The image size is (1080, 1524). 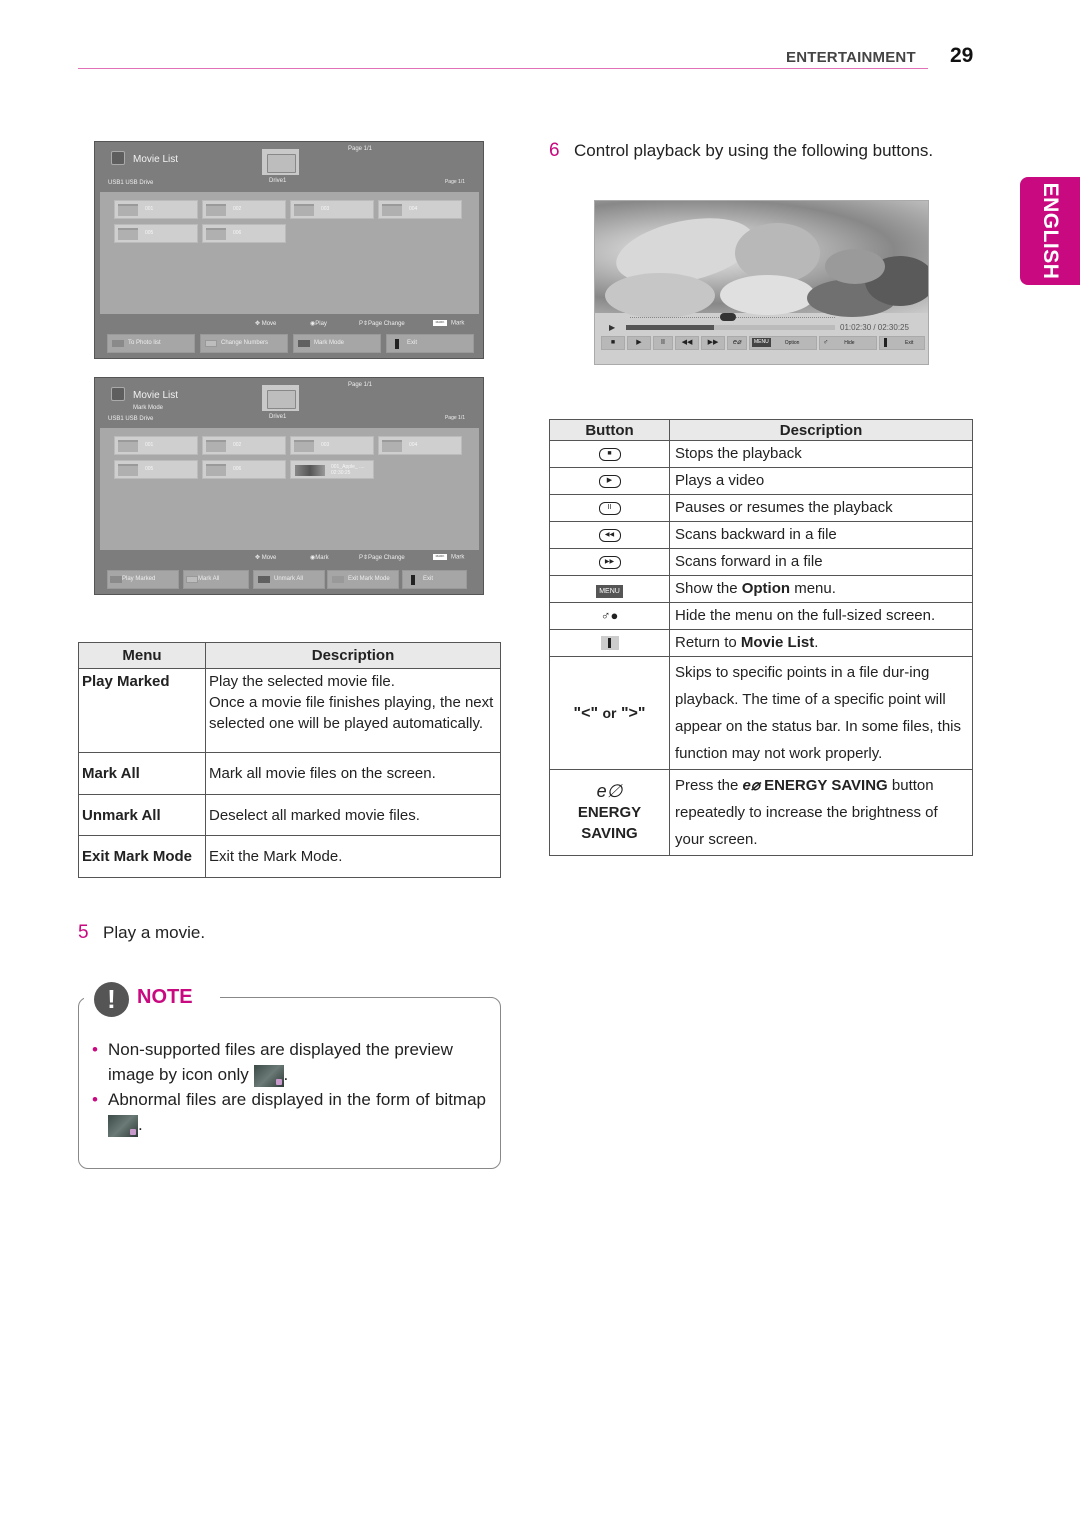 What do you see at coordinates (278, 181) in the screenshot?
I see `drive-label: Drive1` at bounding box center [278, 181].